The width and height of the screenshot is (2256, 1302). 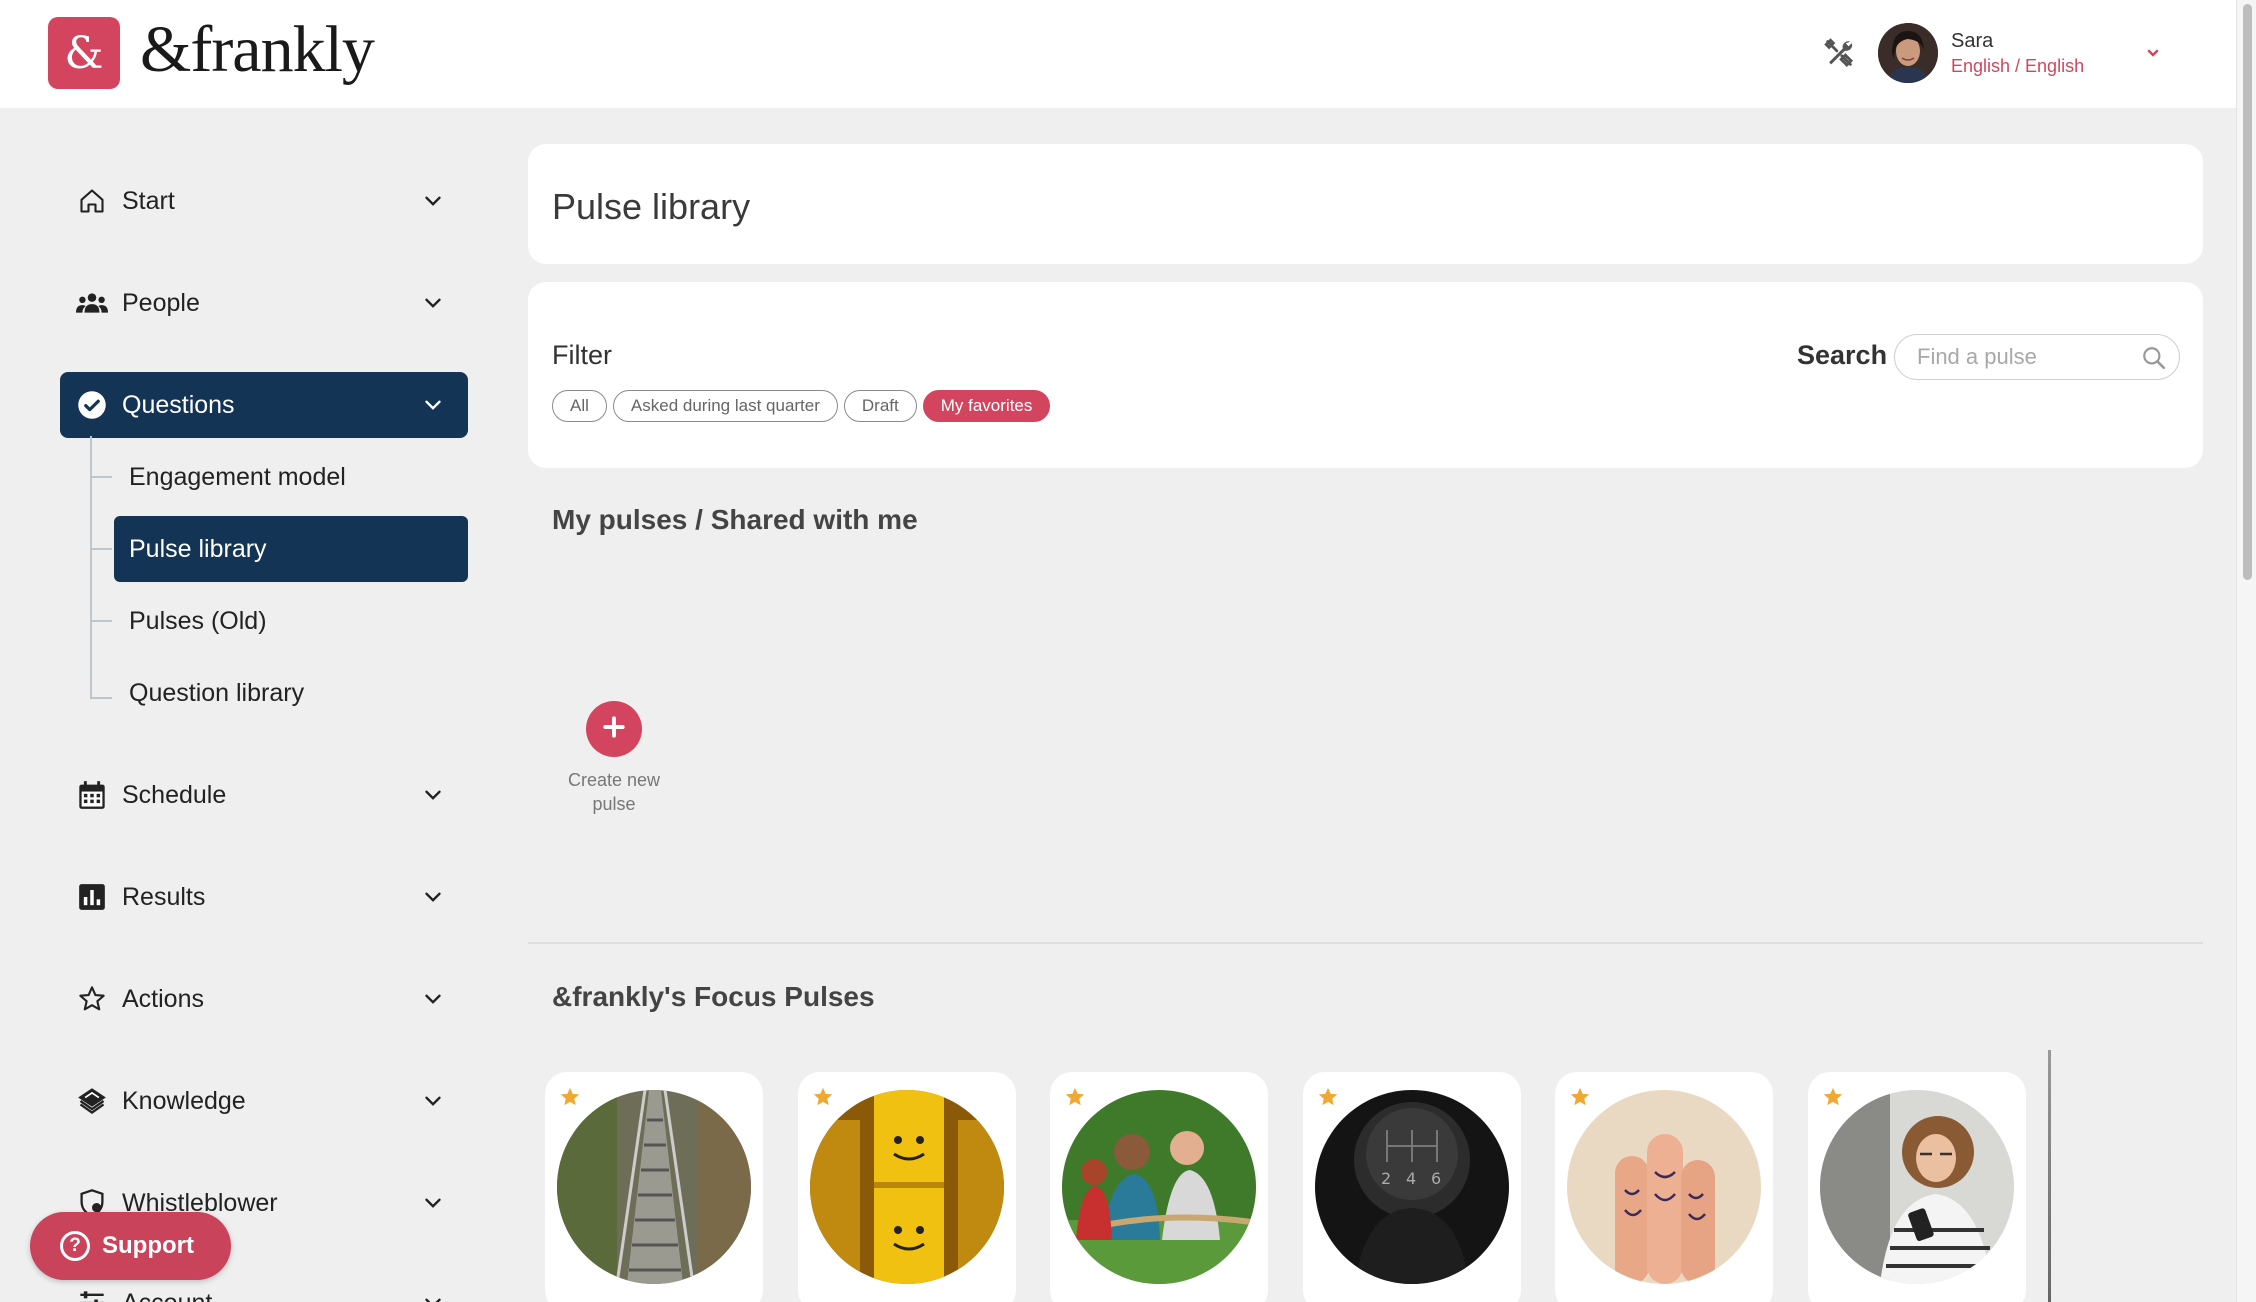 I want to click on svg-text: 4, so click(x=1411, y=1178).